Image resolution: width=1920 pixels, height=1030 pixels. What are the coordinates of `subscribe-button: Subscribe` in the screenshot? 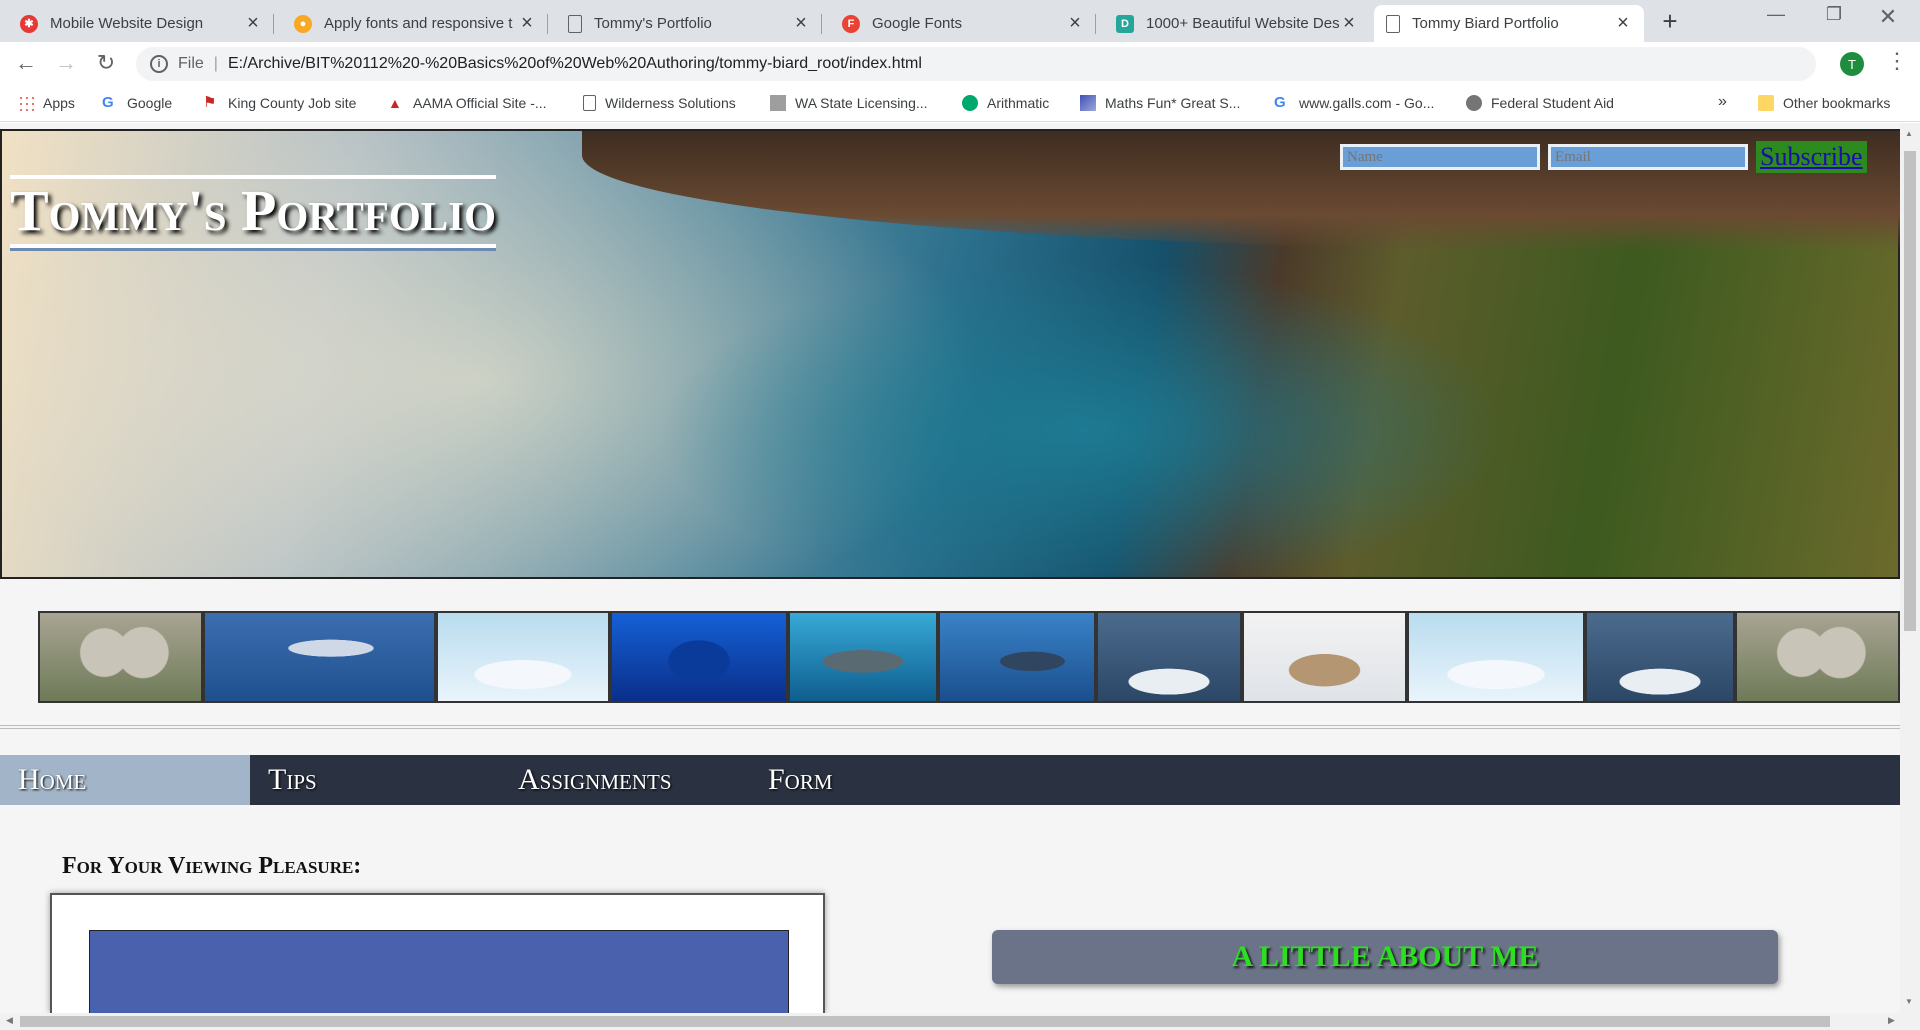 It's located at (1811, 157).